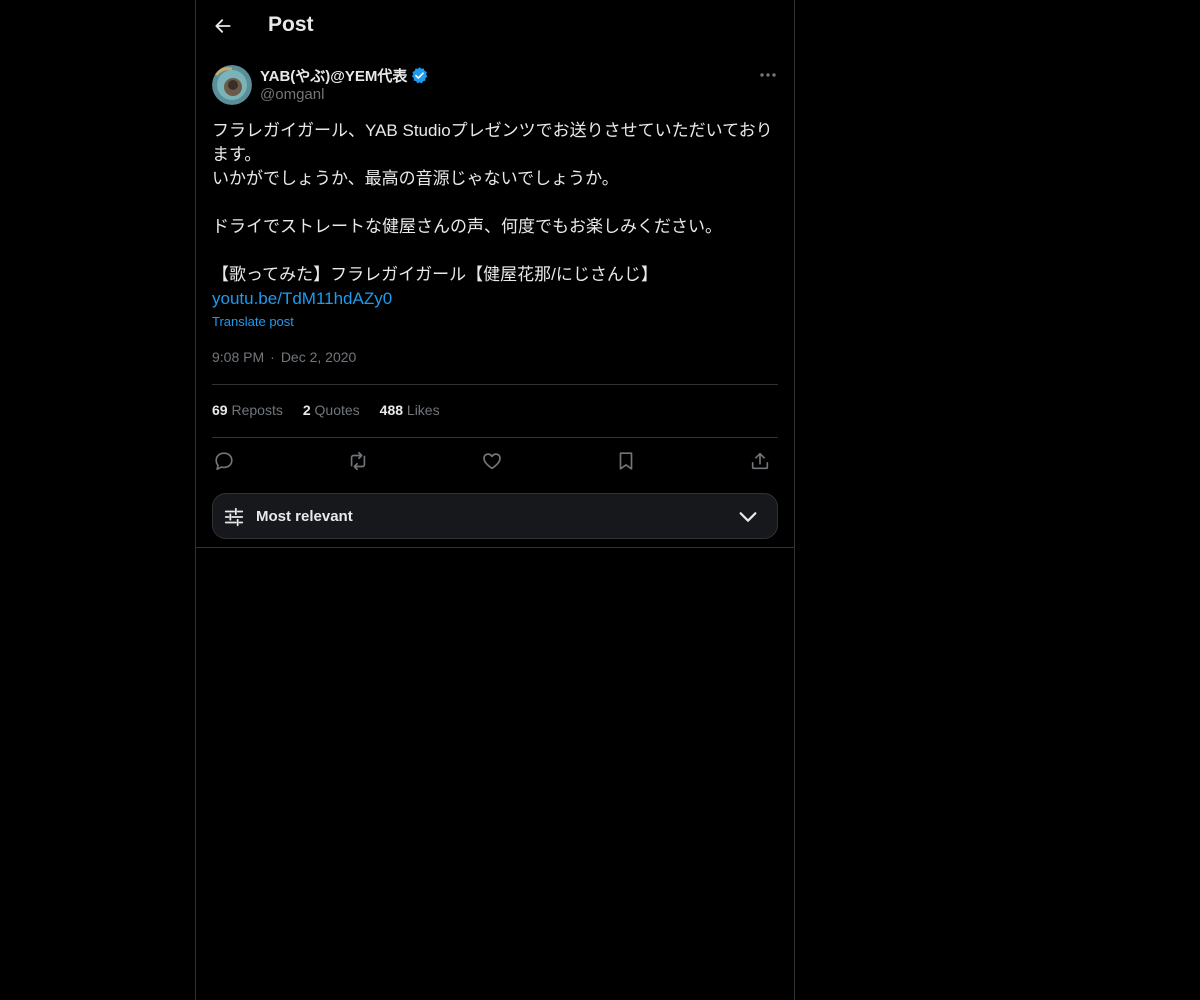 Image resolution: width=1200 pixels, height=1000 pixels. I want to click on author-handle: @omganl, so click(292, 94).